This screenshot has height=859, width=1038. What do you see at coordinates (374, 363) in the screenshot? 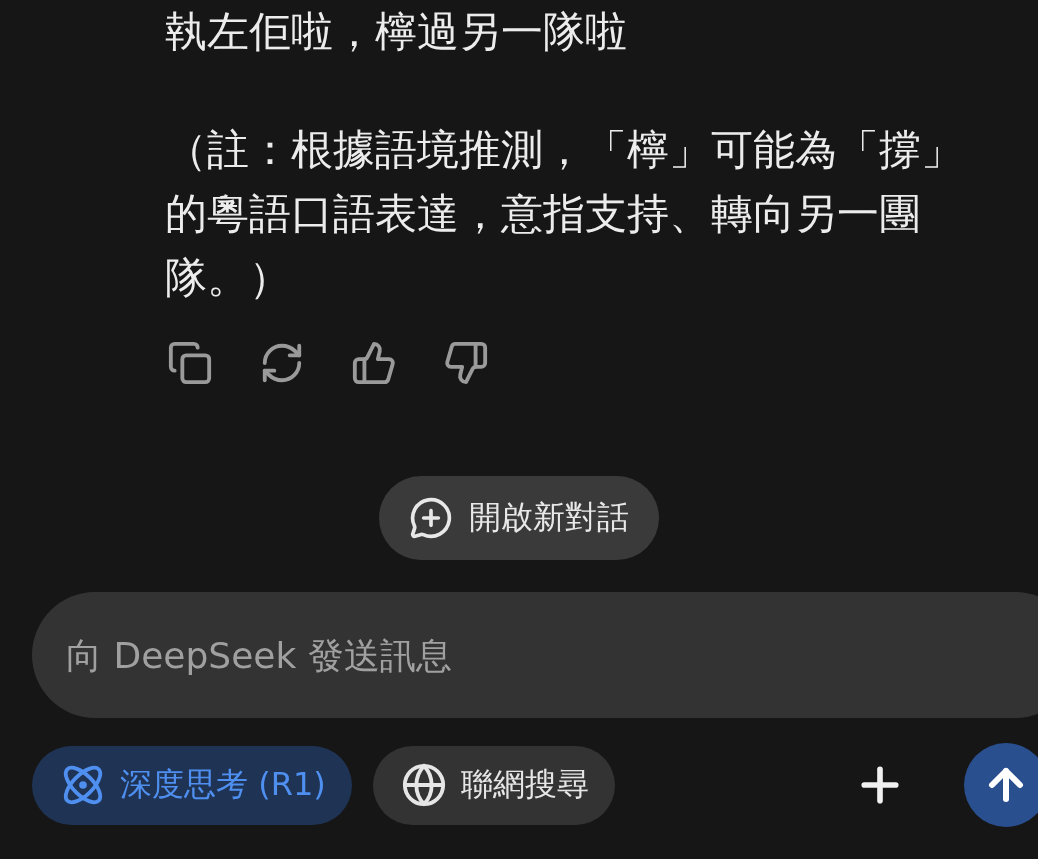
I see `thumbs-up-icon` at bounding box center [374, 363].